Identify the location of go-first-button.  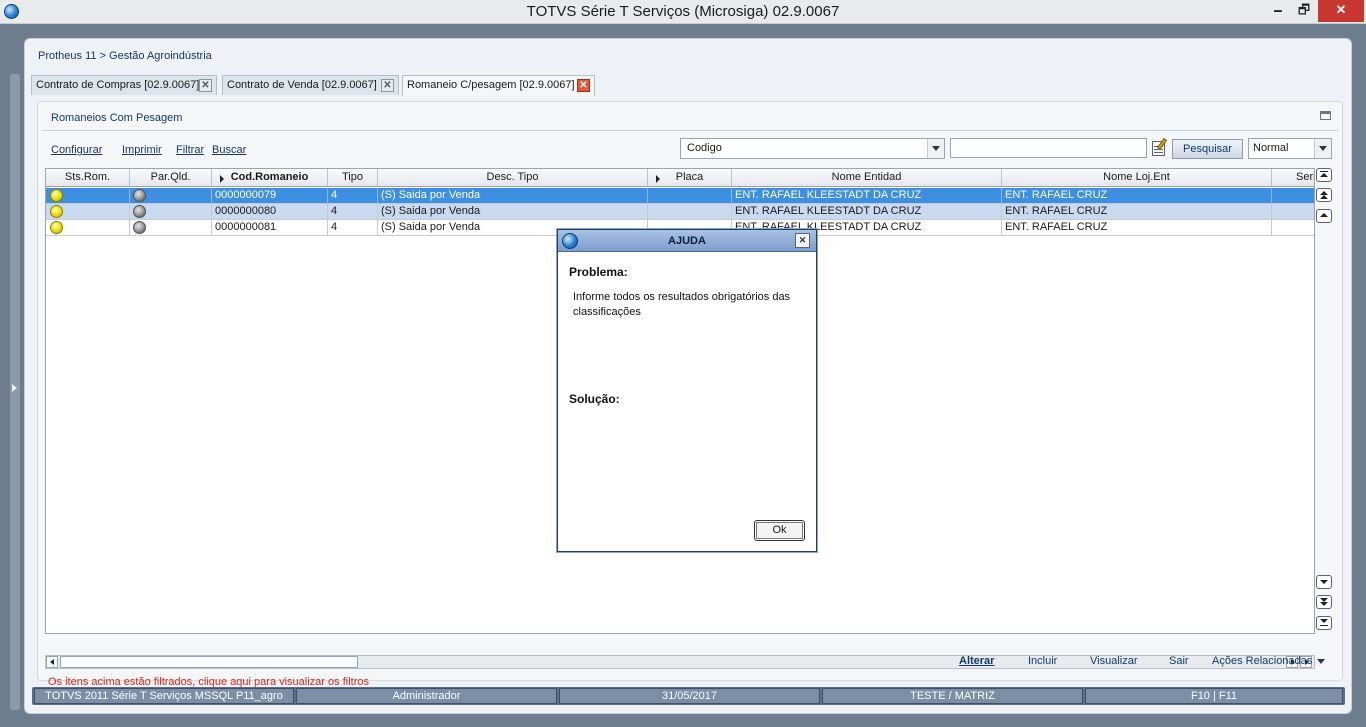
(1324, 175).